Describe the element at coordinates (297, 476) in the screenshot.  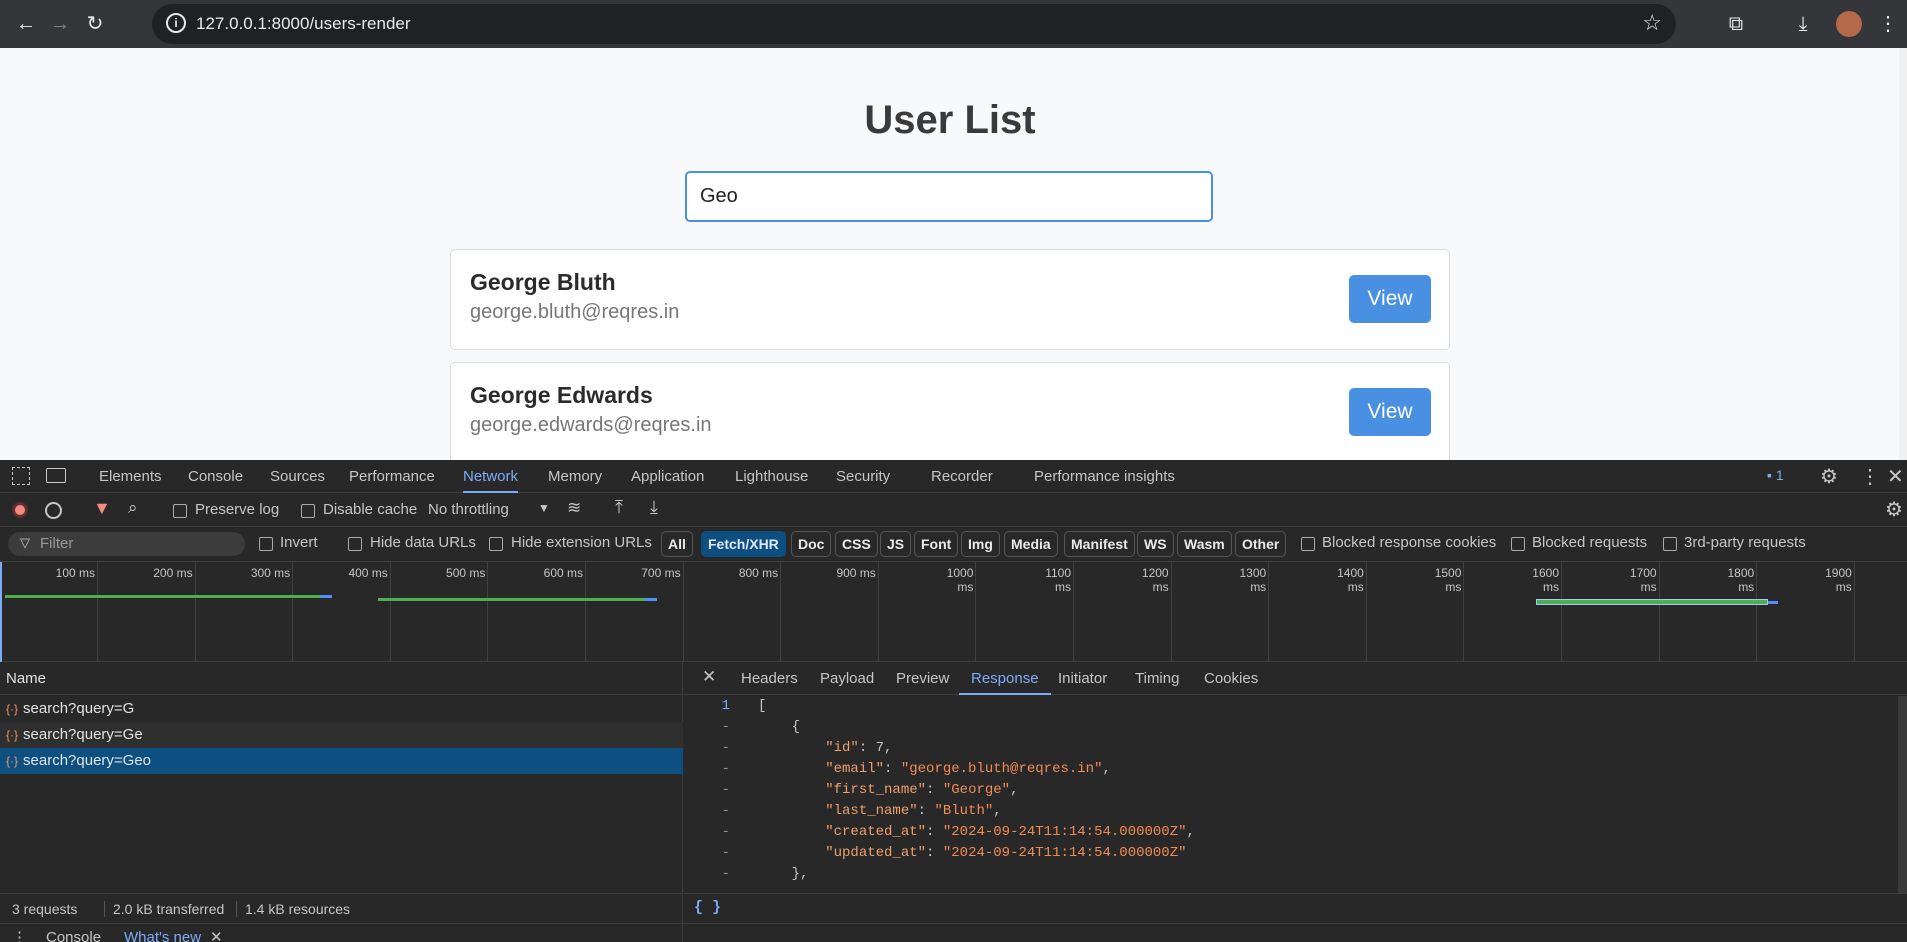
I see `tab-sources: Sources` at that location.